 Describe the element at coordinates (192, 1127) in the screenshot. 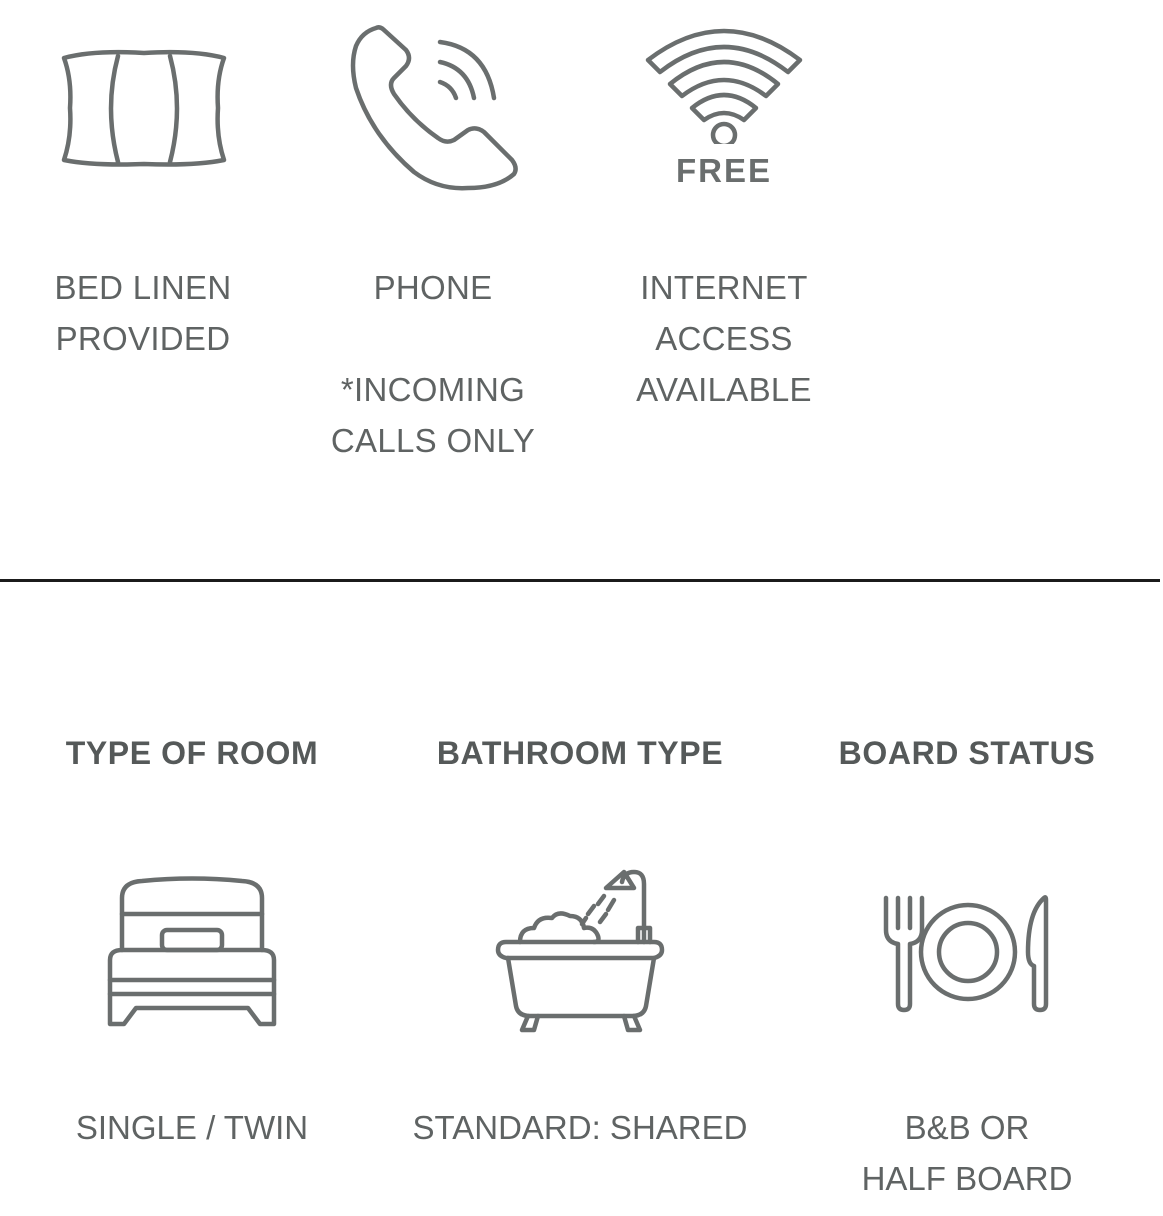

I see `room-type-value: SINGLE / TWIN` at that location.